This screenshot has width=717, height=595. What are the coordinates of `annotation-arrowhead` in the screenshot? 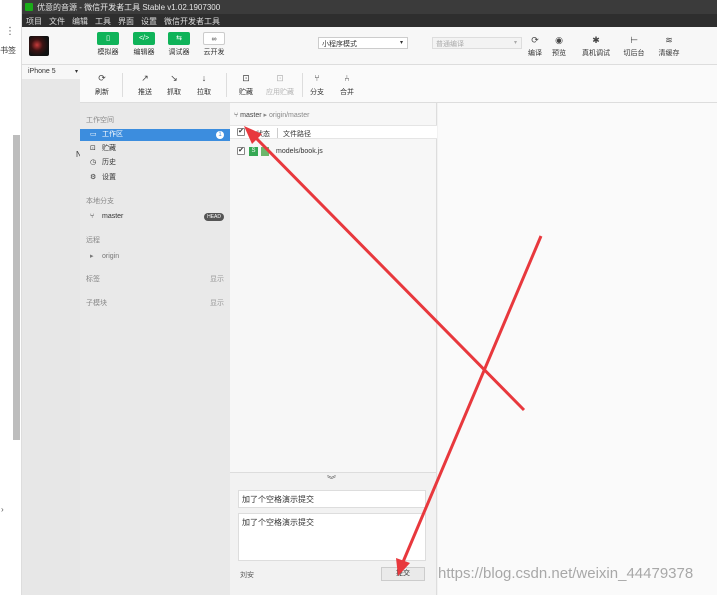 It's located at (403, 567).